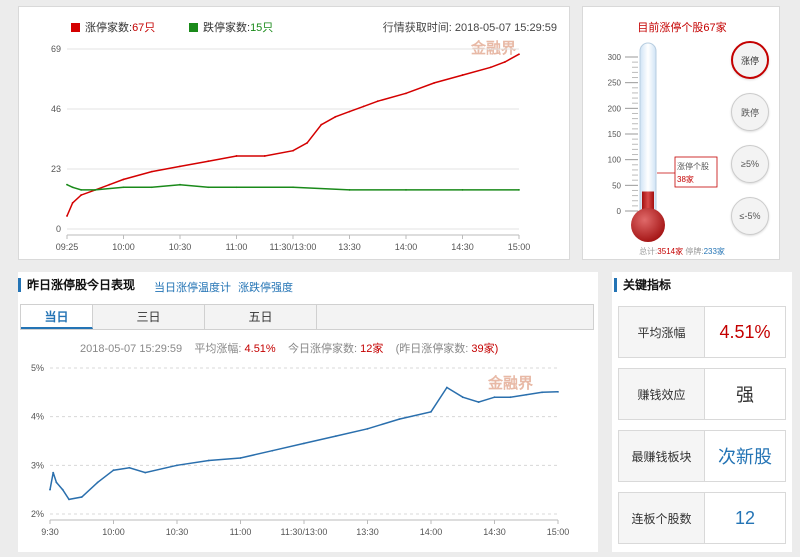 The width and height of the screenshot is (800, 557). I want to click on metric-value: 12, so click(745, 517).